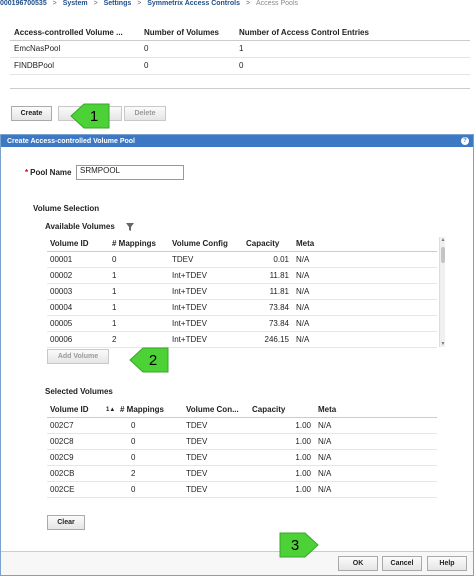  I want to click on step-callout-3: 3, so click(299, 545).